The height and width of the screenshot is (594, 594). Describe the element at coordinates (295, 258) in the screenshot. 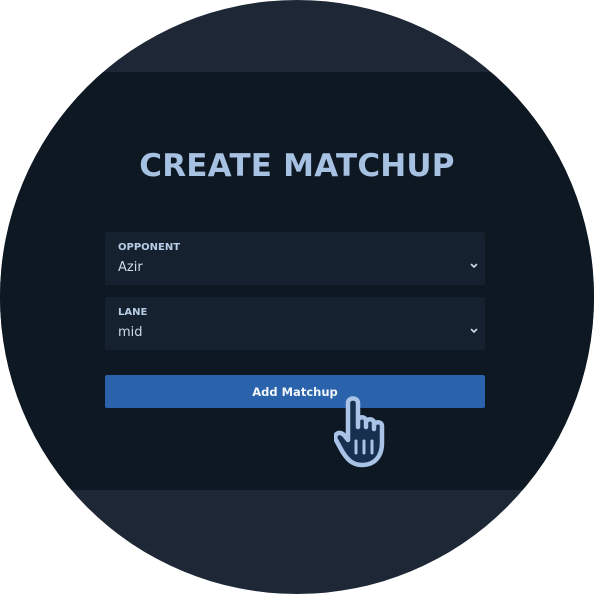

I see `opponent-select: OPPONENT Azir` at that location.